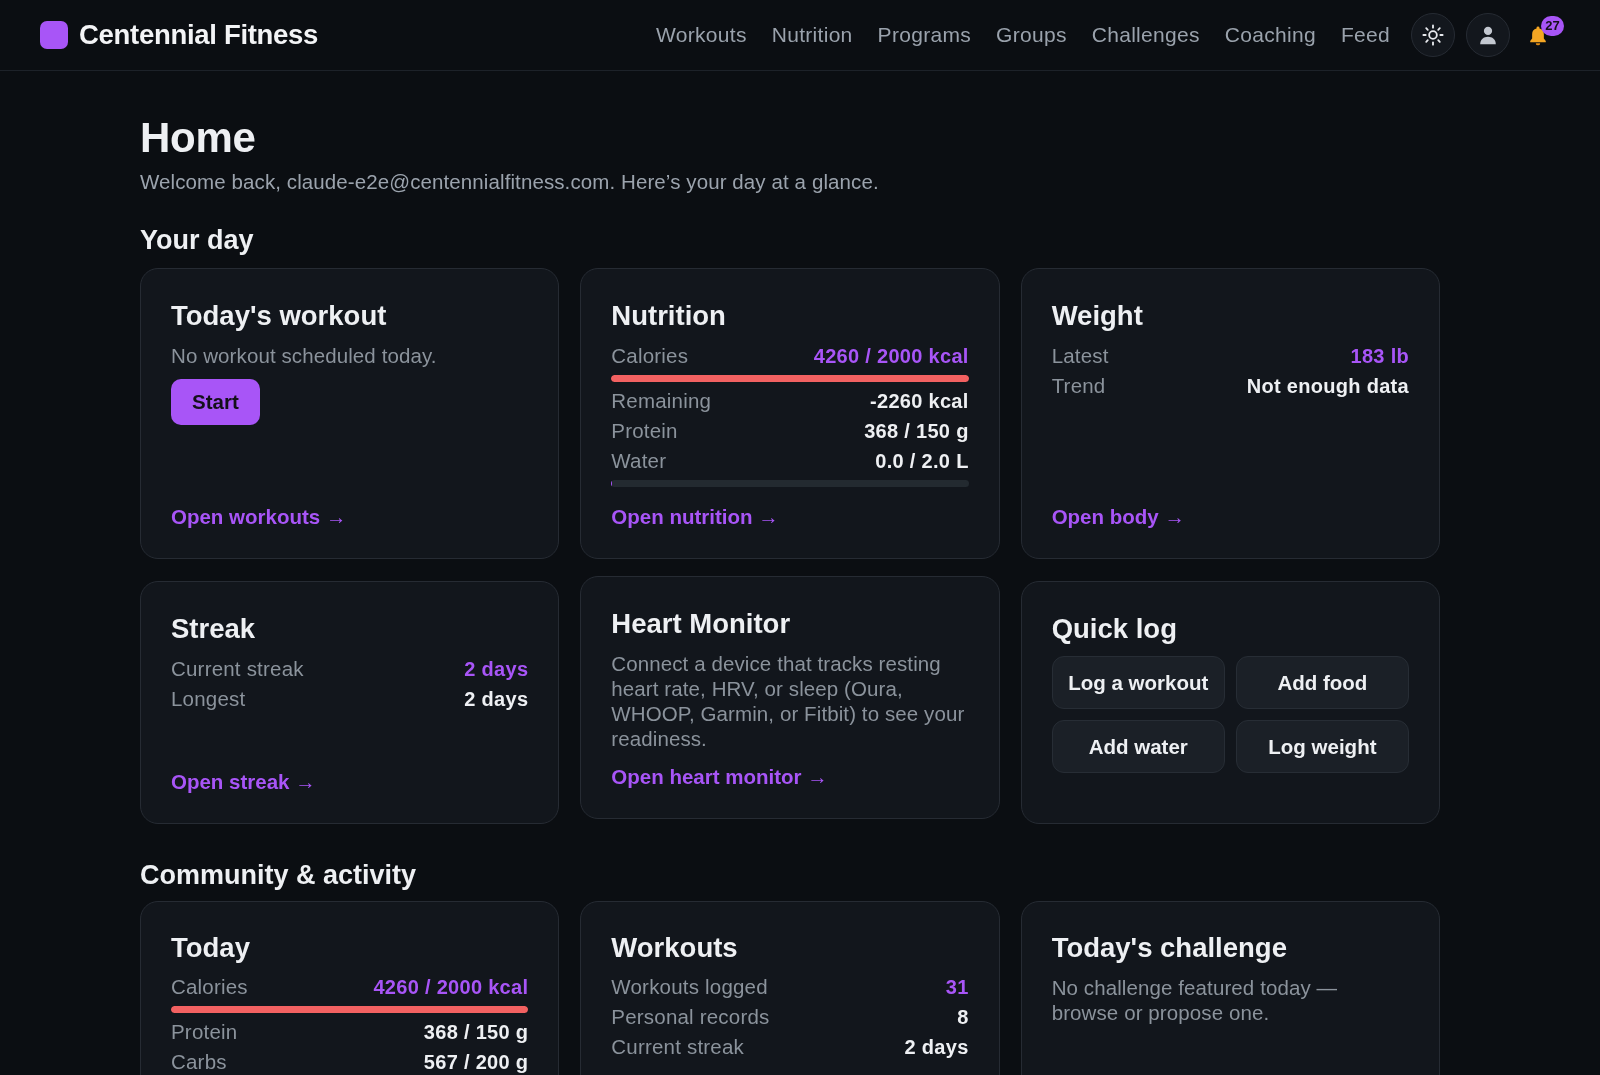 This screenshot has width=1600, height=1075. I want to click on stat-label: Water, so click(639, 461).